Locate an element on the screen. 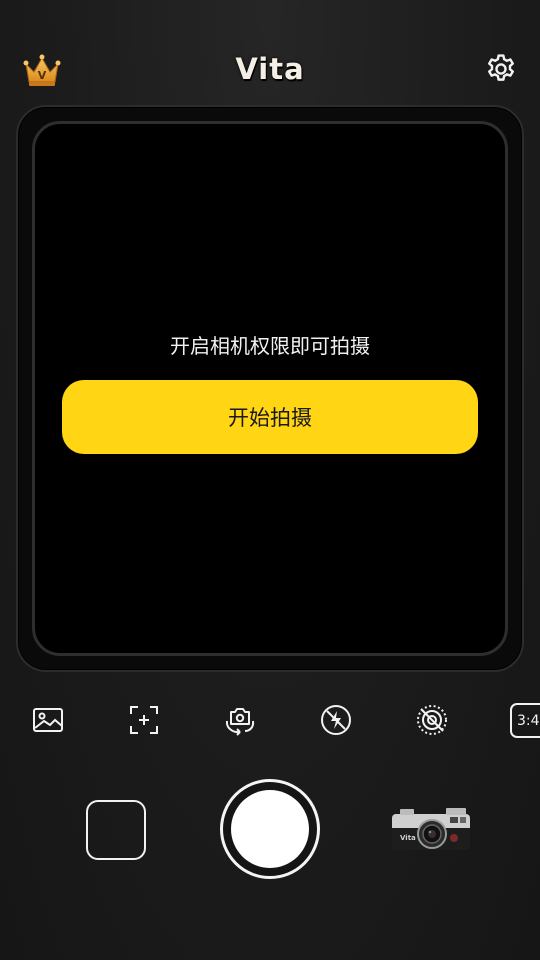 This screenshot has width=540, height=960. permission-message: 开启相机权限即可拍摄 is located at coordinates (270, 346).